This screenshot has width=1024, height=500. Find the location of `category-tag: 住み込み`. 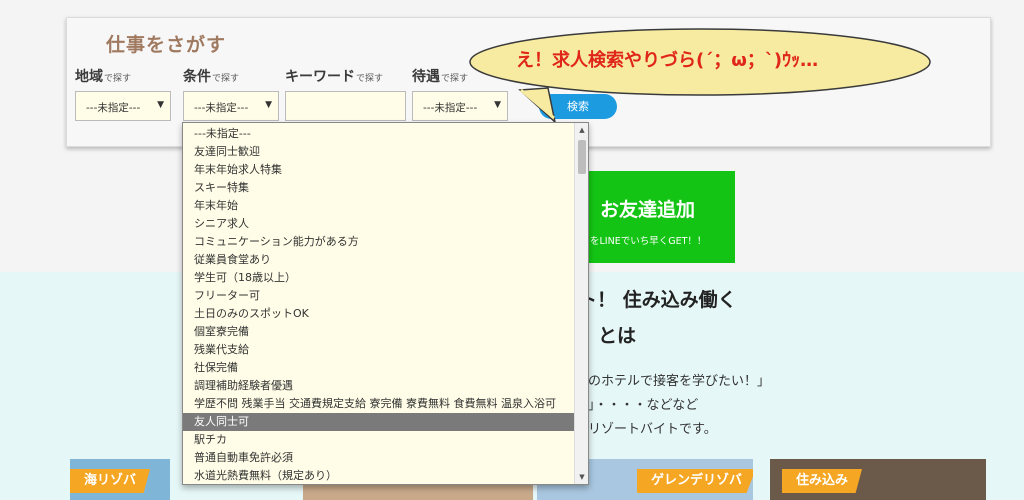

category-tag: 住み込み is located at coordinates (822, 481).